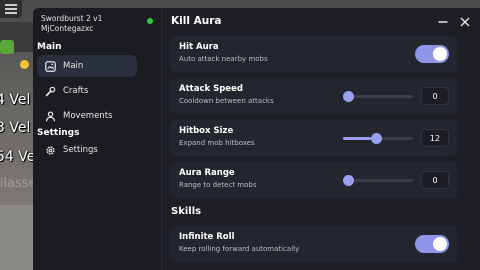  I want to click on hitbox-size-slider, so click(378, 138).